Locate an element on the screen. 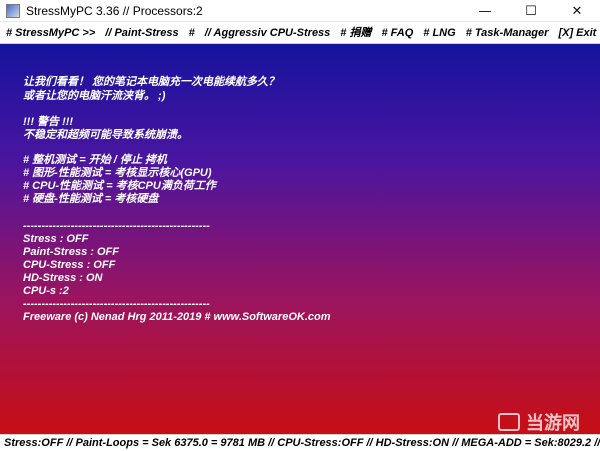 Image resolution: width=600 pixels, height=451 pixels. logo-icon is located at coordinates (509, 422).